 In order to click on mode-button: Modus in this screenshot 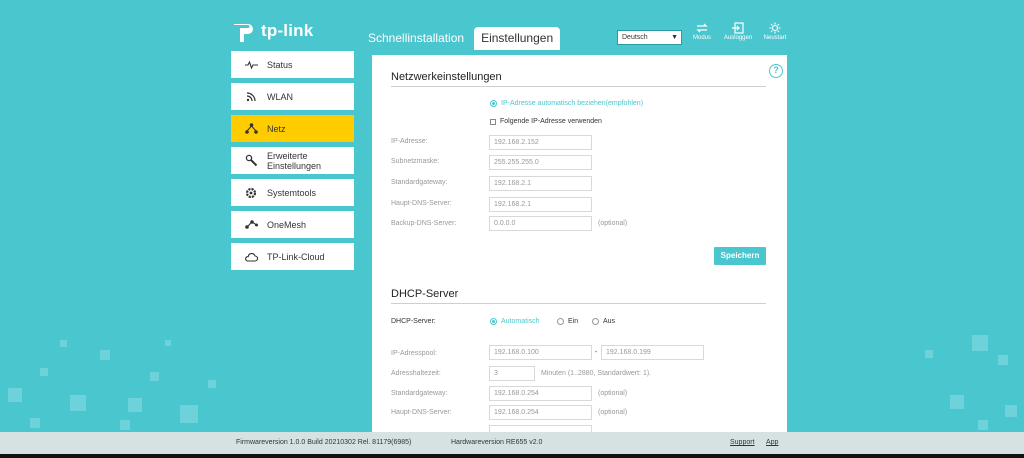, I will do `click(702, 31)`.